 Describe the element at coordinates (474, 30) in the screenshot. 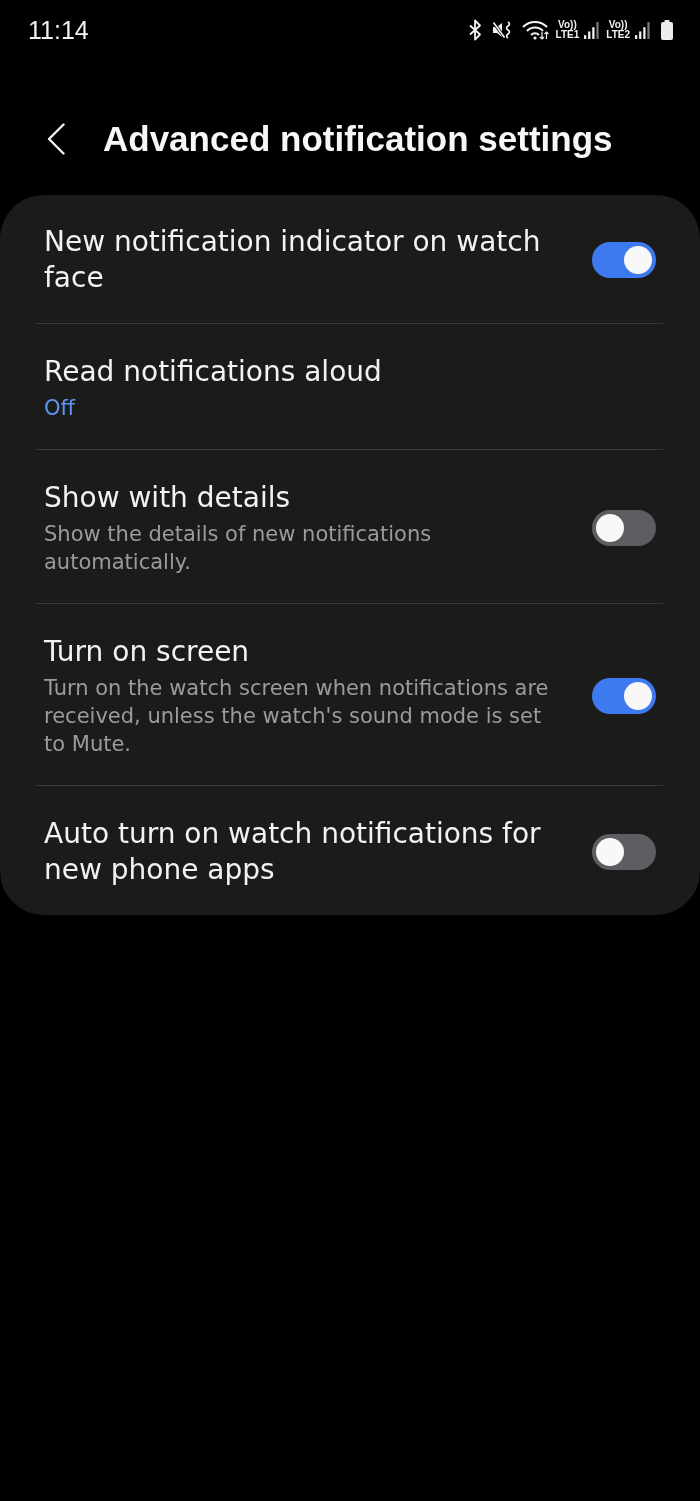

I see `bluetooth-icon` at that location.